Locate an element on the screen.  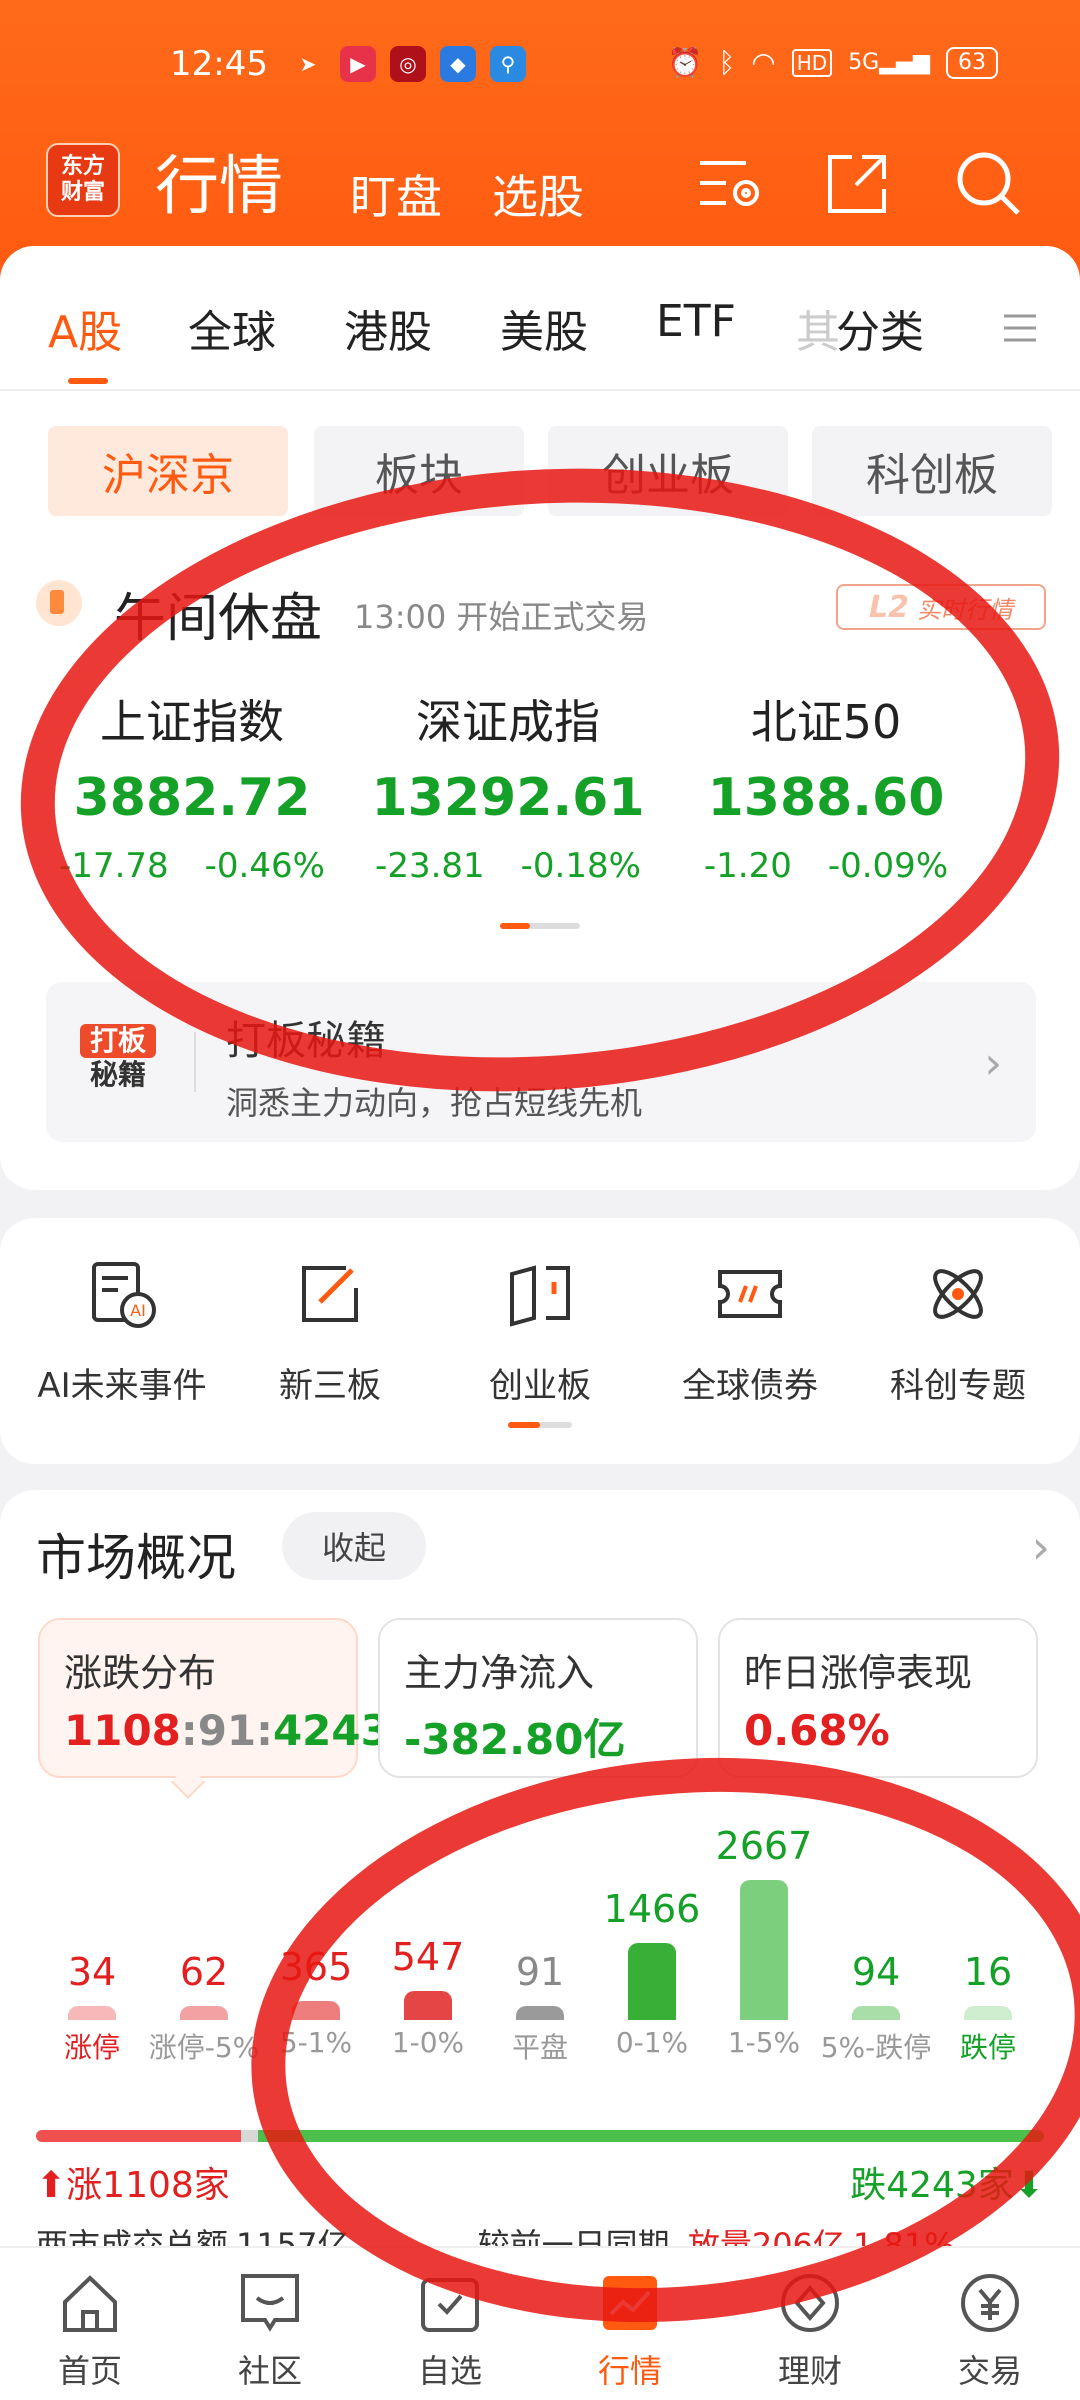
bar-value-label: 365 is located at coordinates (316, 1966).